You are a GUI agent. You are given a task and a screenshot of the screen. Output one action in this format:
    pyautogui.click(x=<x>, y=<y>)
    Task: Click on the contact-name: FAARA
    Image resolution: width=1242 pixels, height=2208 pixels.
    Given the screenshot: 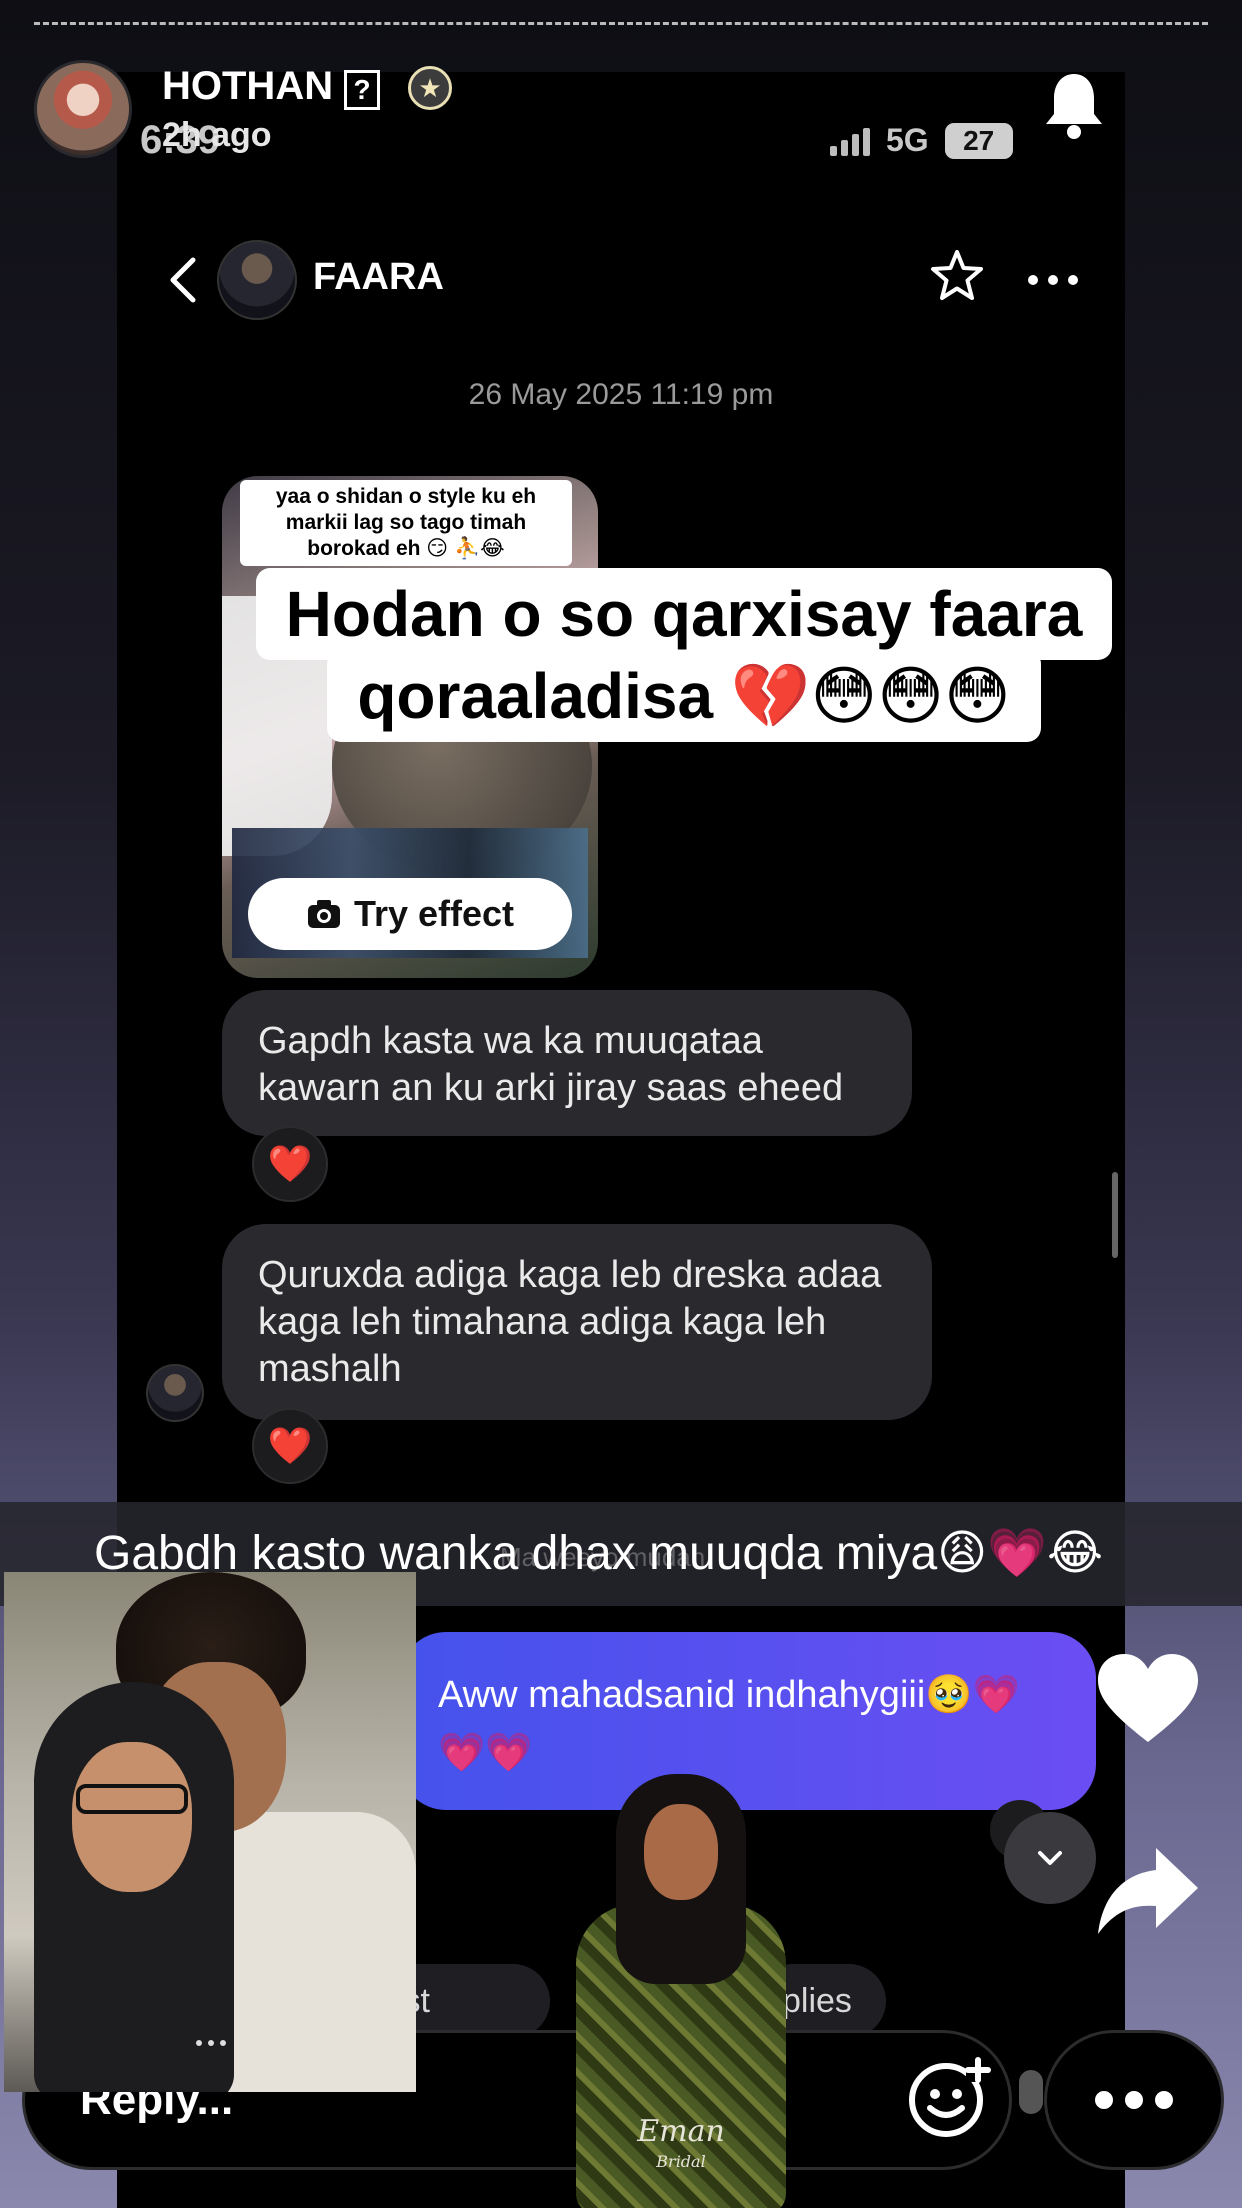 What is the action you would take?
    pyautogui.click(x=378, y=277)
    